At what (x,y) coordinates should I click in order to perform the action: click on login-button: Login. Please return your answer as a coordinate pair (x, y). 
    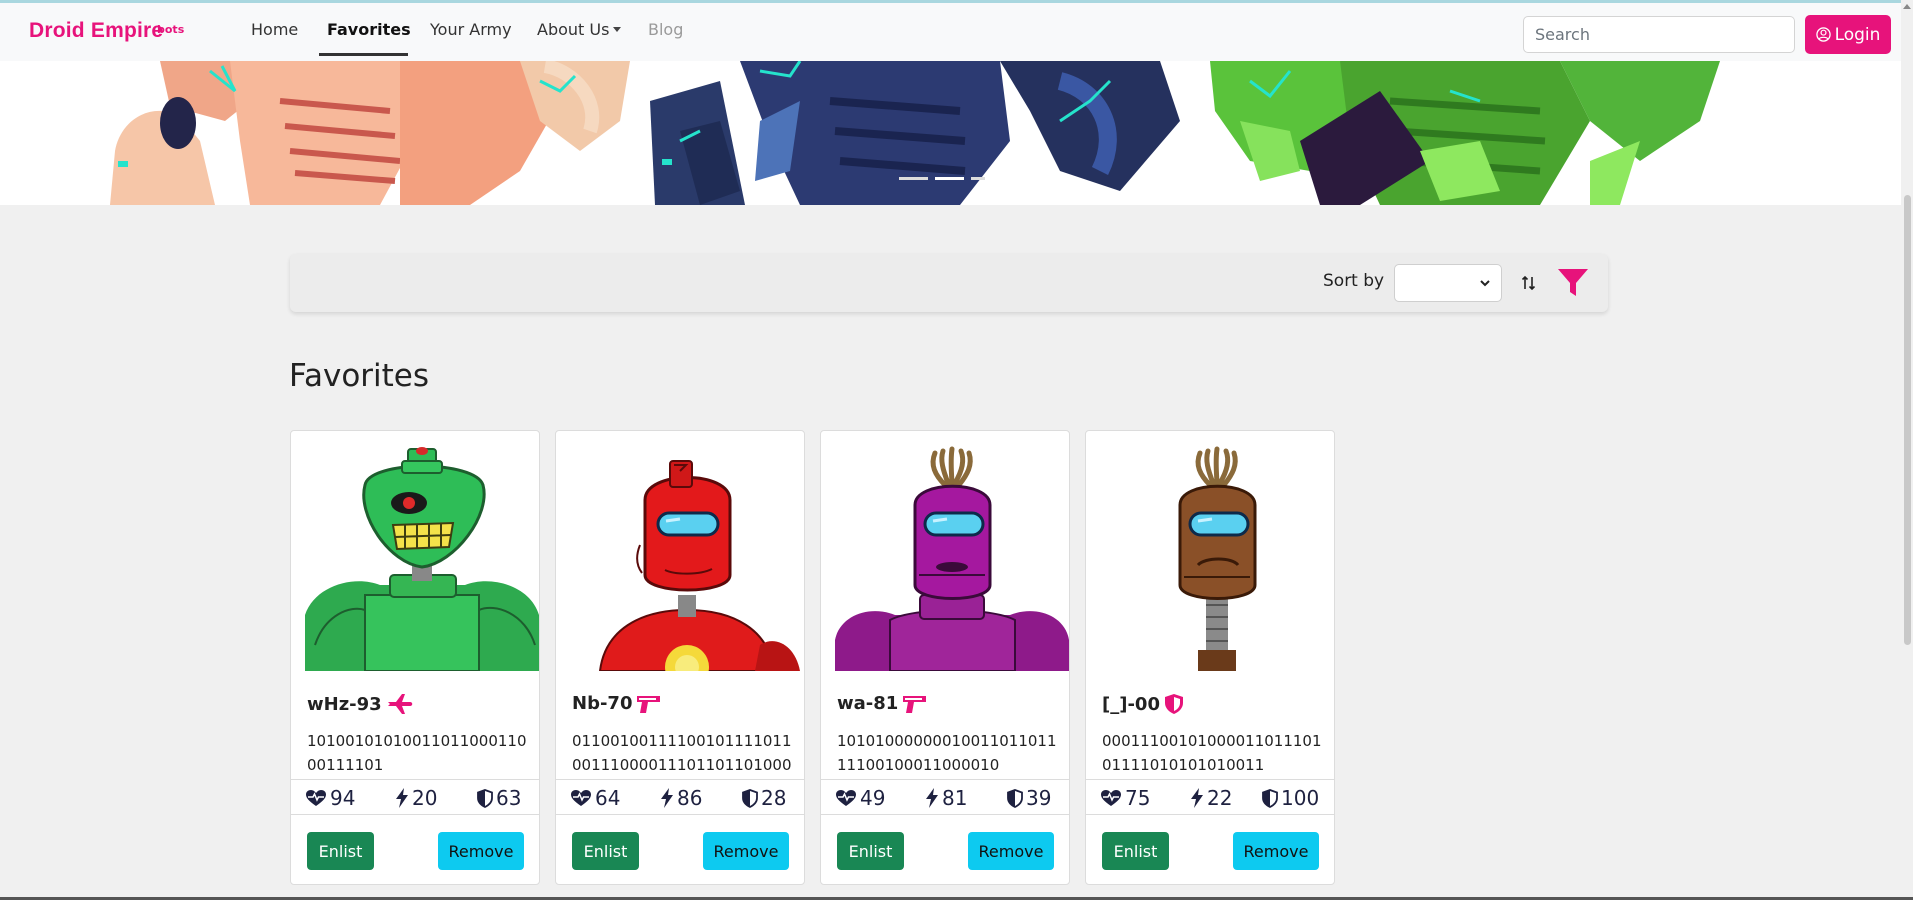
    Looking at the image, I should click on (1848, 34).